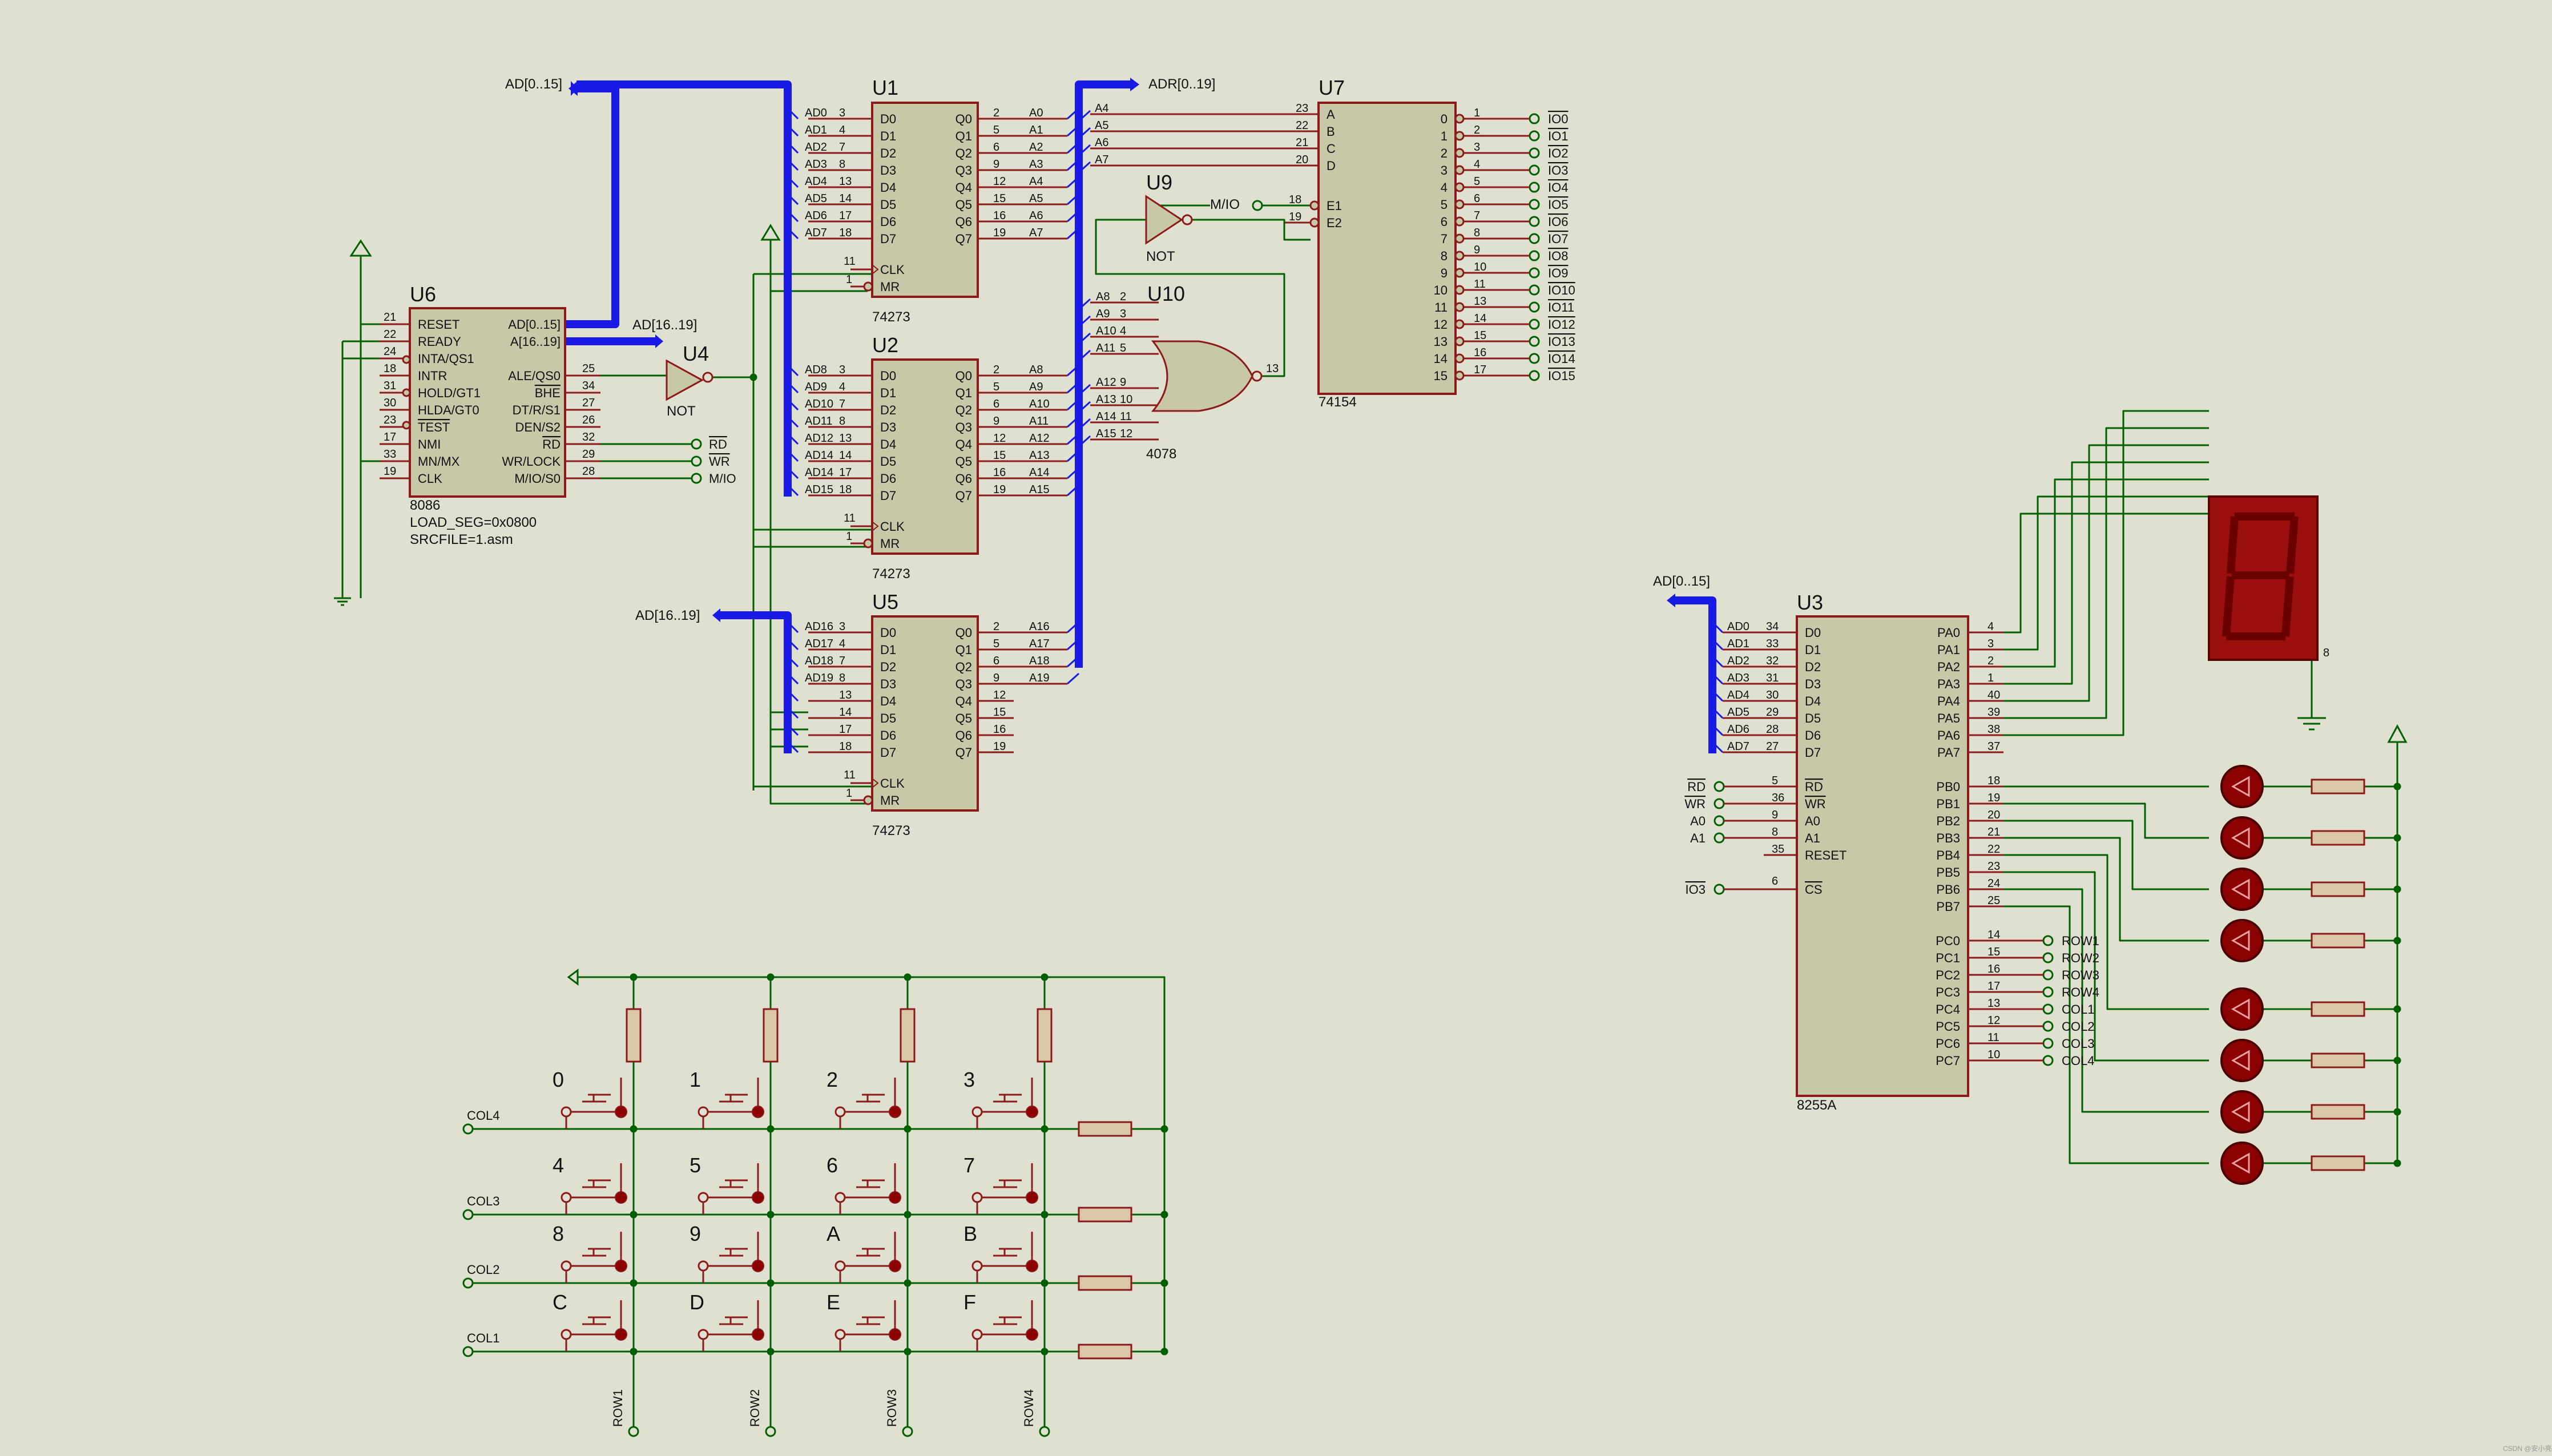  Describe the element at coordinates (1993, 781) in the screenshot. I see `u3-pin-number: 18` at that location.